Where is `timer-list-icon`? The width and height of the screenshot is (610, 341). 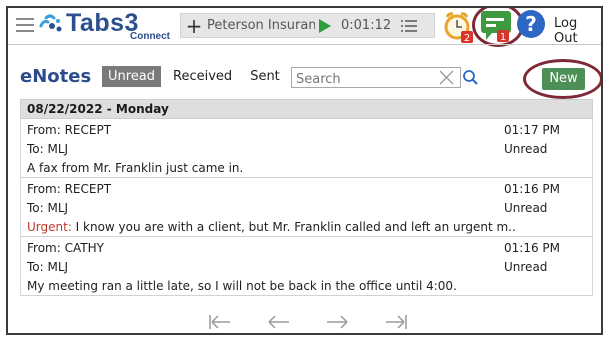
timer-list-icon is located at coordinates (409, 26).